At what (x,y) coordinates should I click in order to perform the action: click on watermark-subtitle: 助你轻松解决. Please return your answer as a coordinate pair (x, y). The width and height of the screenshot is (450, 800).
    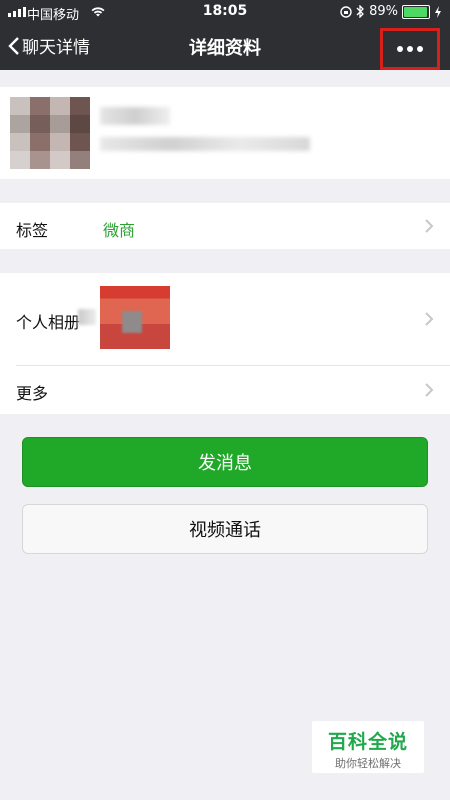
    Looking at the image, I should click on (368, 763).